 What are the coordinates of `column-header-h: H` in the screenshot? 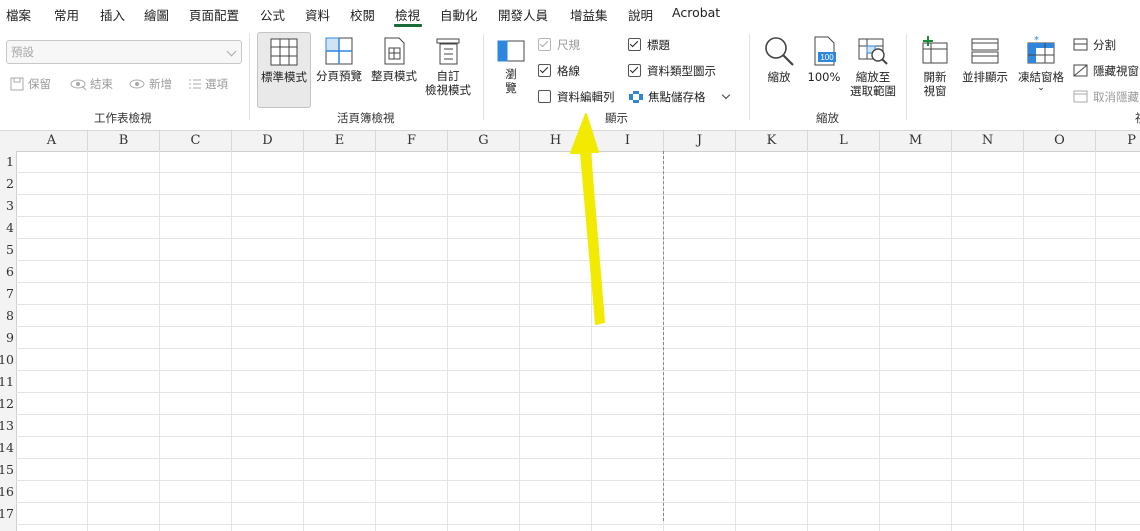 It's located at (556, 141).